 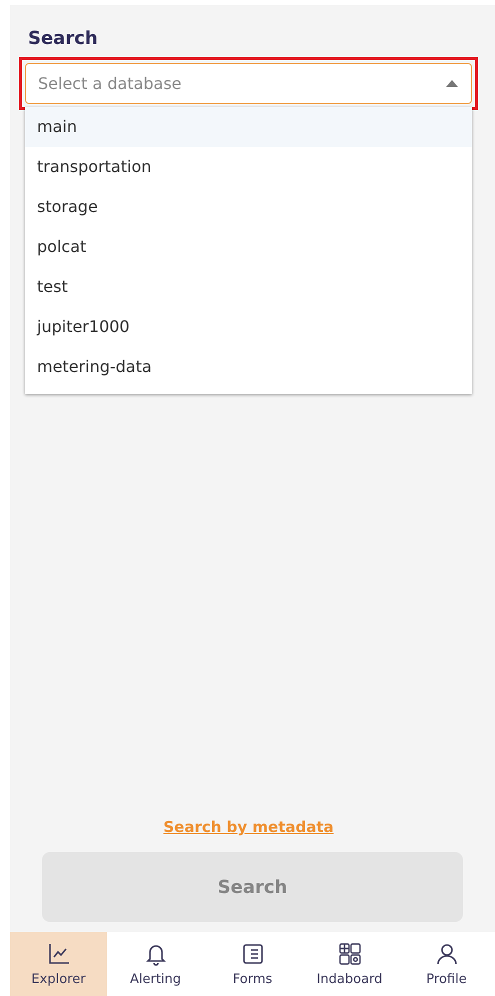 I want to click on nav-label: Profile, so click(x=446, y=979).